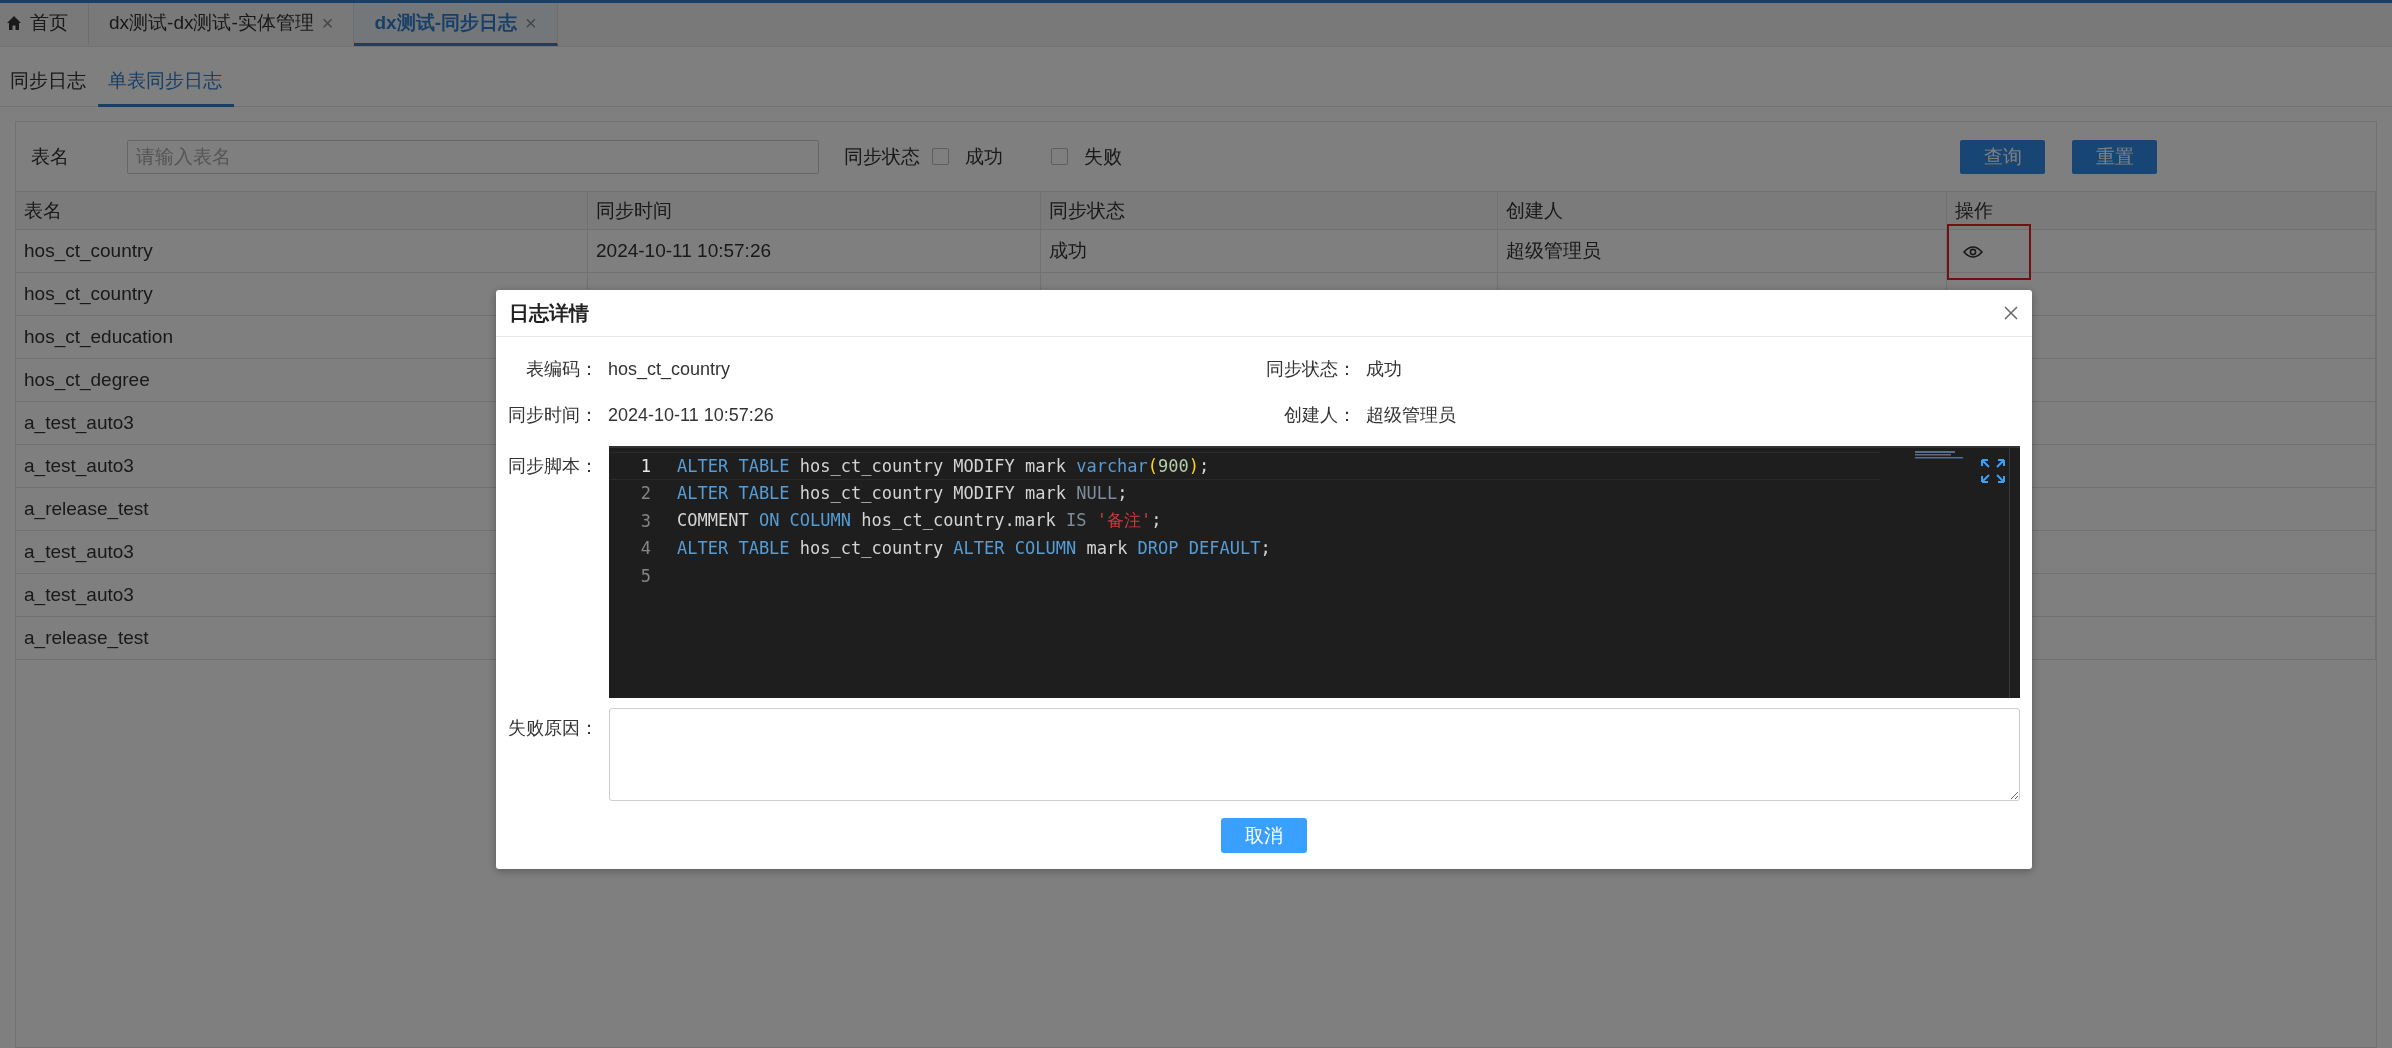 This screenshot has height=1048, width=2392. I want to click on table-cell-text: 成功, so click(1068, 251).